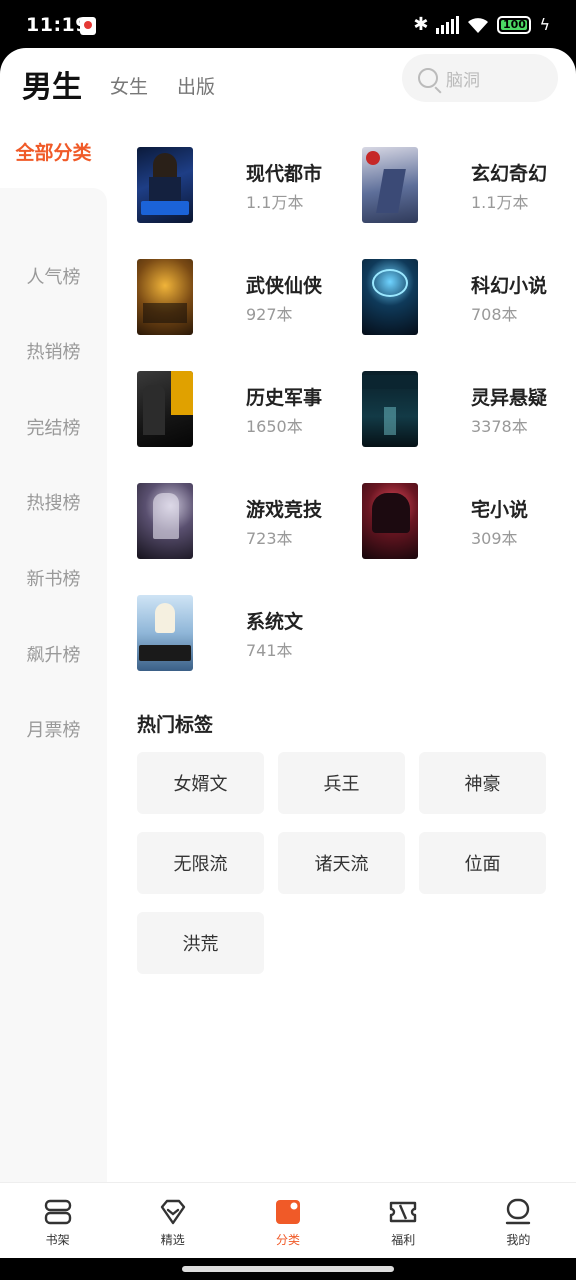  What do you see at coordinates (500, 510) in the screenshot?
I see `category-name: 宅小说` at bounding box center [500, 510].